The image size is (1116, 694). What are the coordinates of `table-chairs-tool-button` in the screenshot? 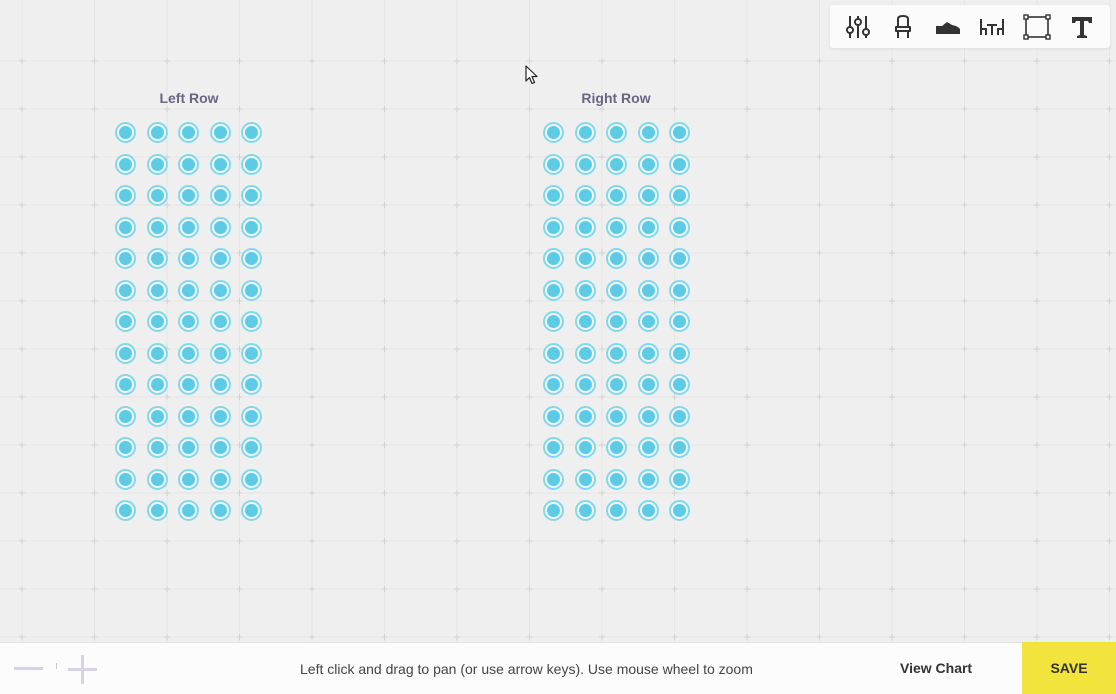 It's located at (992, 27).